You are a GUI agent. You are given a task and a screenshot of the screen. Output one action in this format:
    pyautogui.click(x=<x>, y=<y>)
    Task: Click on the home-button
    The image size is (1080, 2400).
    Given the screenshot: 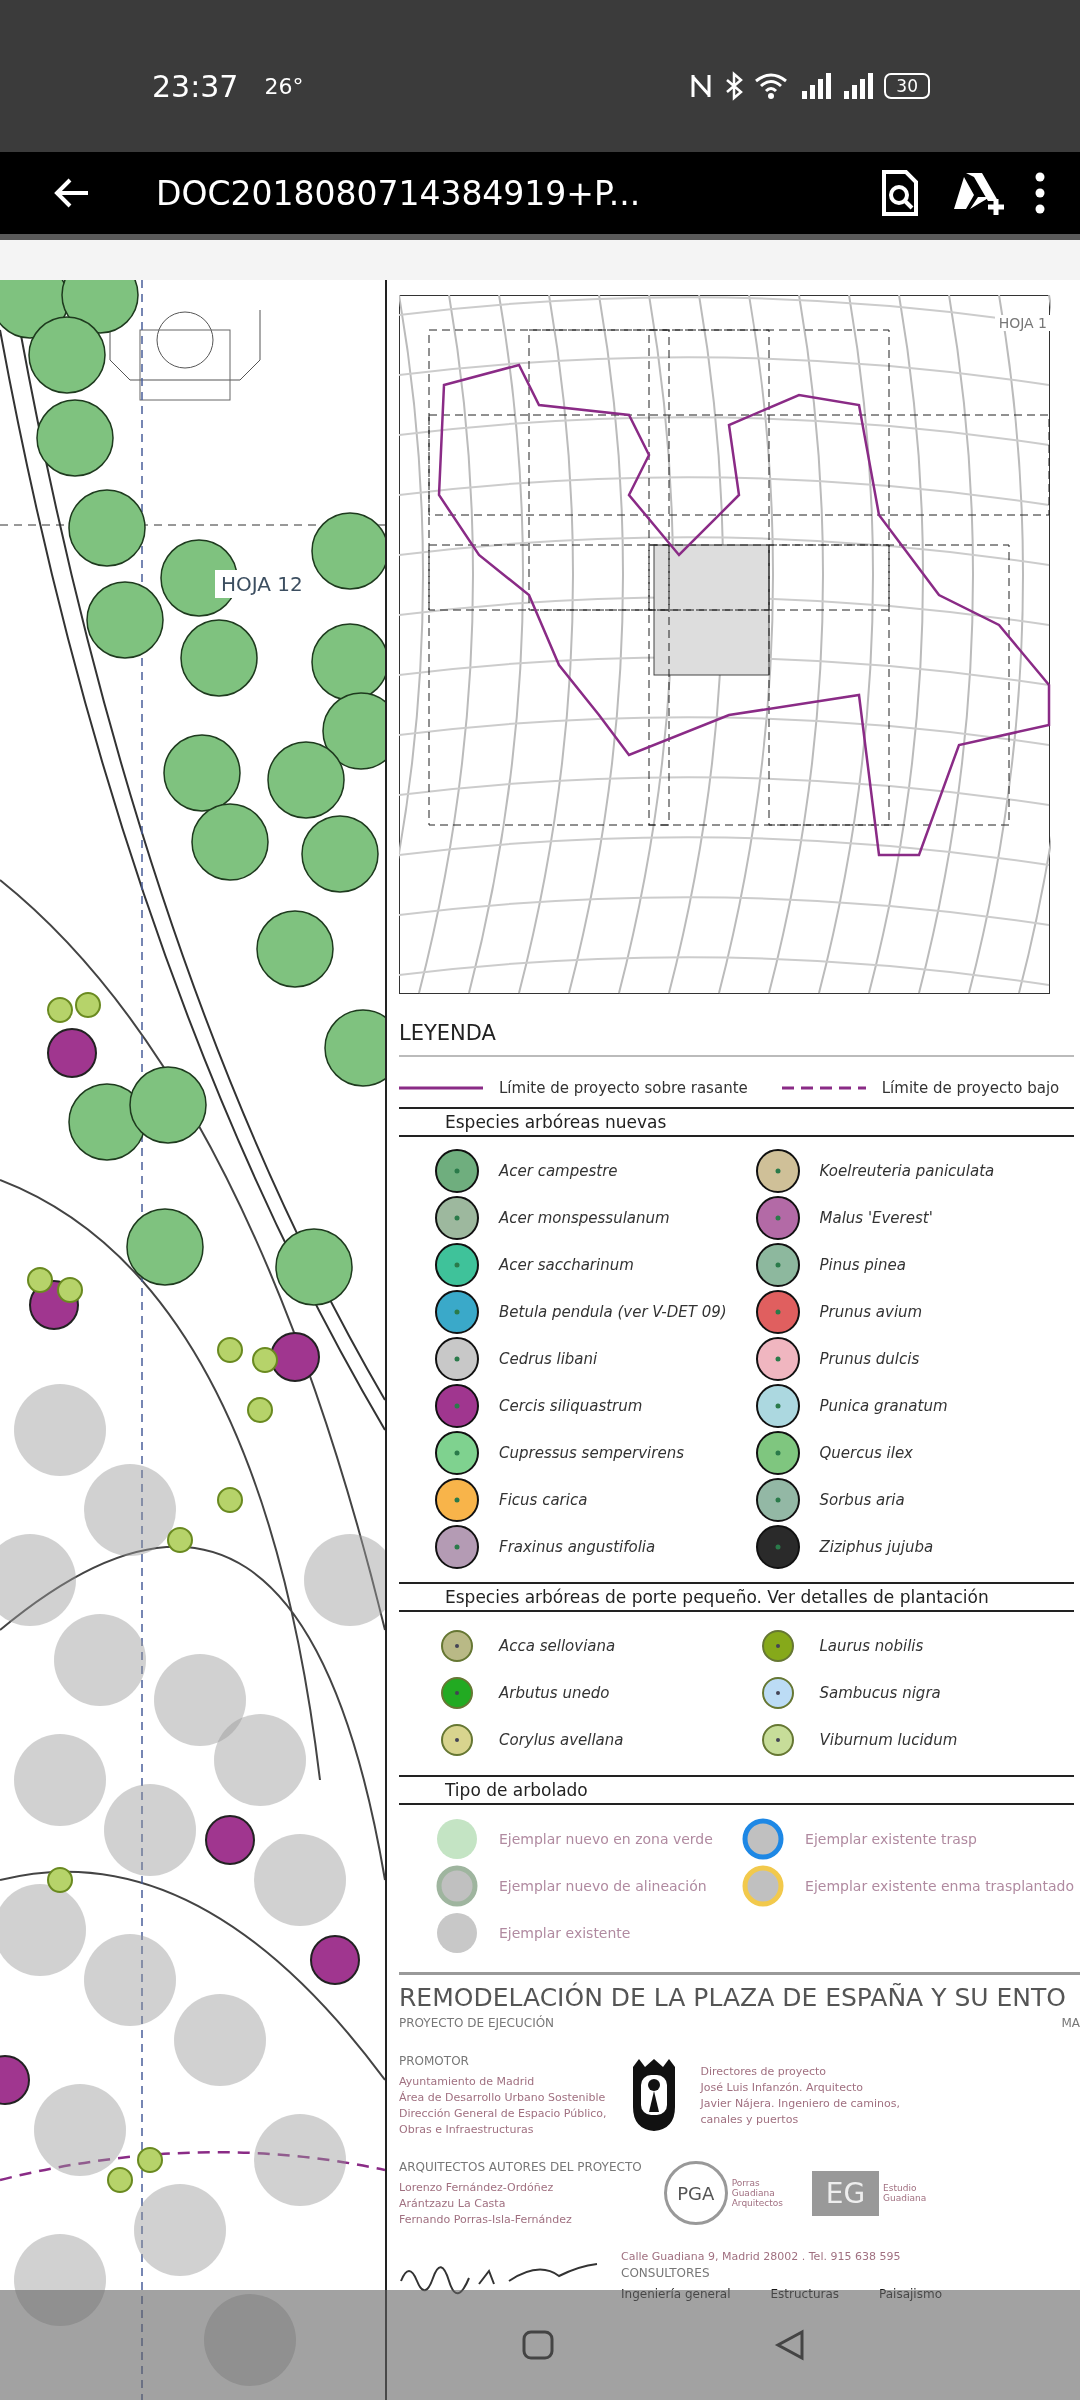 What is the action you would take?
    pyautogui.click(x=538, y=2345)
    